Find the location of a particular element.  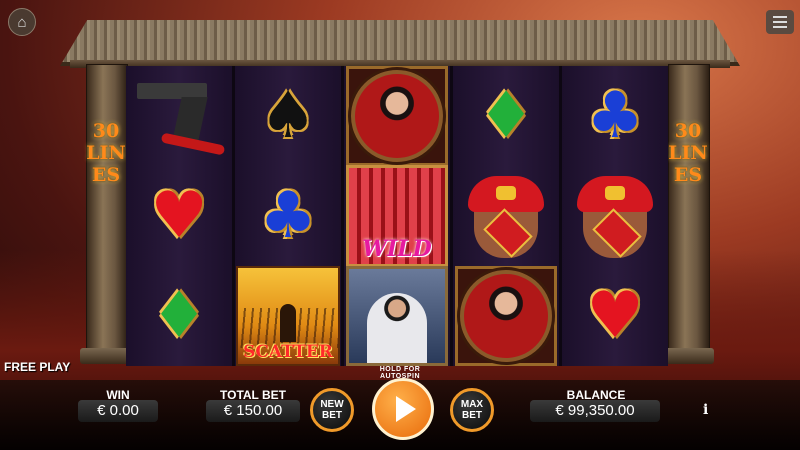

symbol-scatter: SCATTER is located at coordinates (288, 316).